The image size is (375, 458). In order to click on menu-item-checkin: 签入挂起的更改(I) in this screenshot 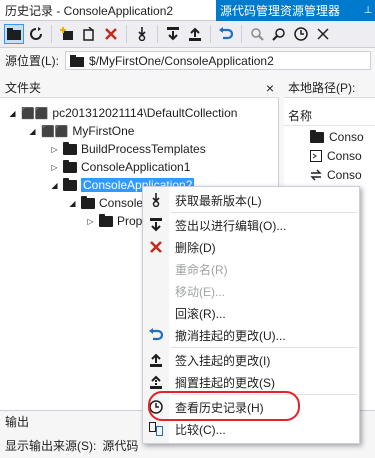, I will do `click(251, 360)`.